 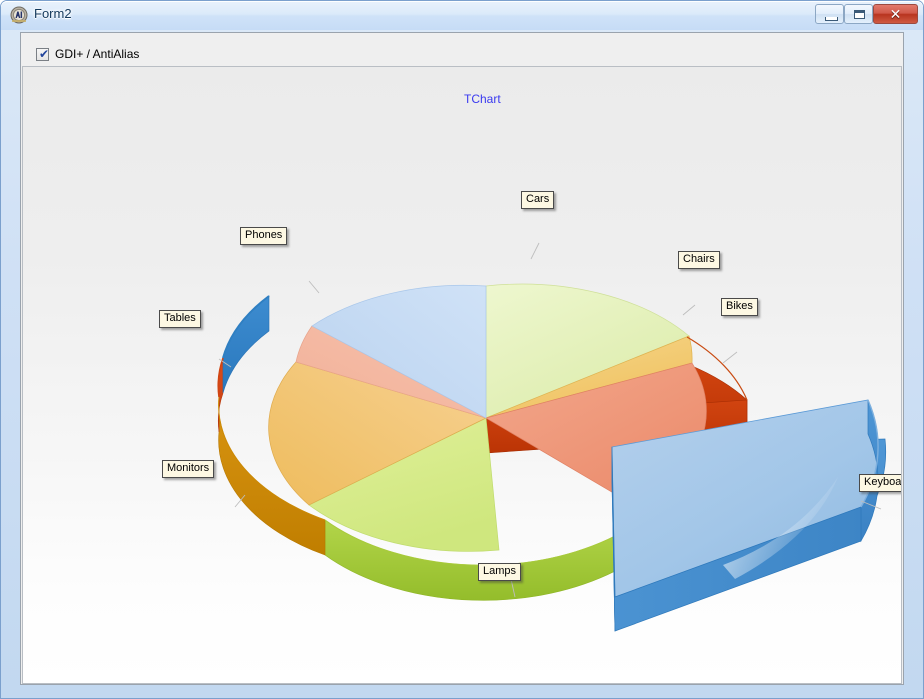 What do you see at coordinates (188, 469) in the screenshot?
I see `pie-label-monitors: Monitors` at bounding box center [188, 469].